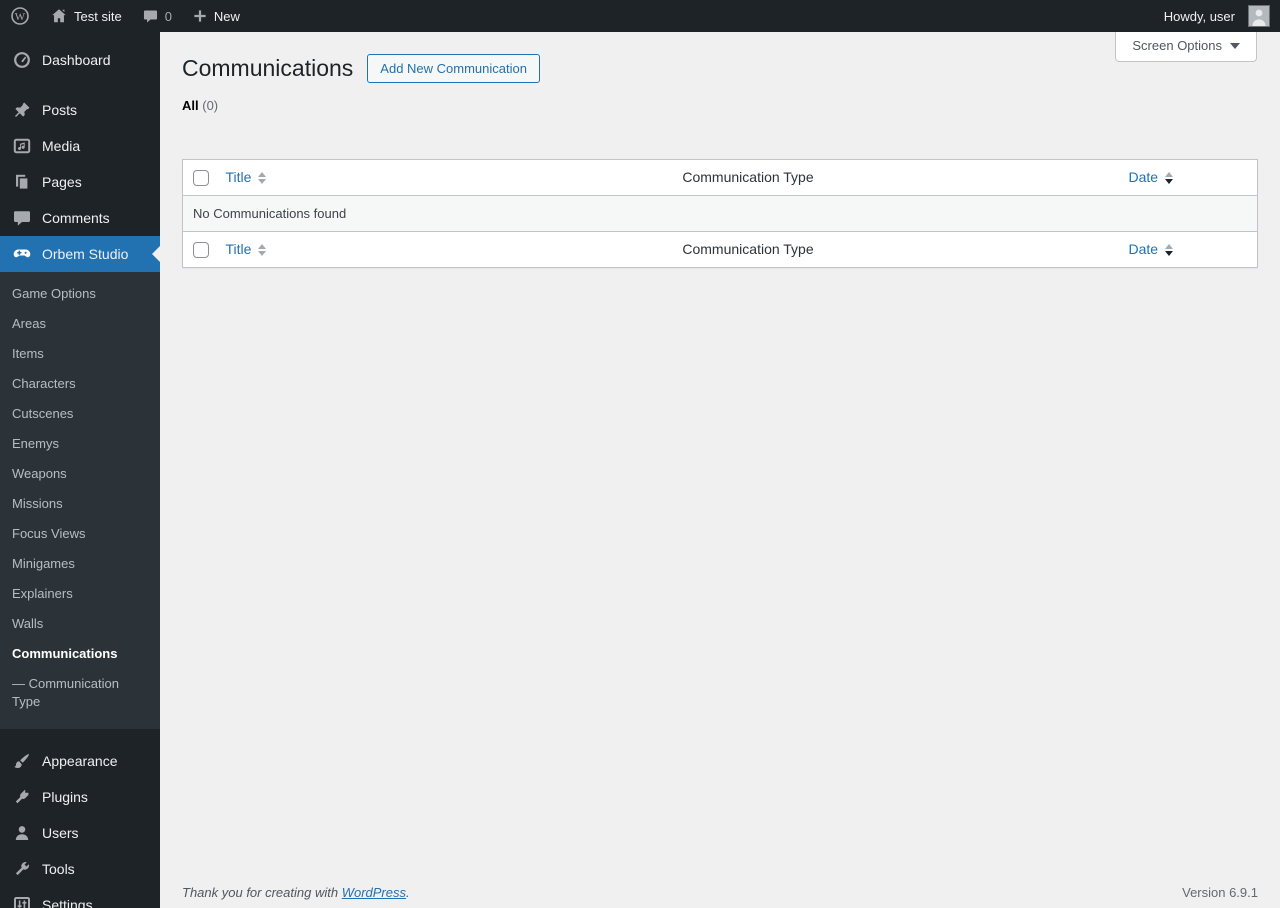  Describe the element at coordinates (80, 833) in the screenshot. I see `sidebar-item-users: Users` at that location.